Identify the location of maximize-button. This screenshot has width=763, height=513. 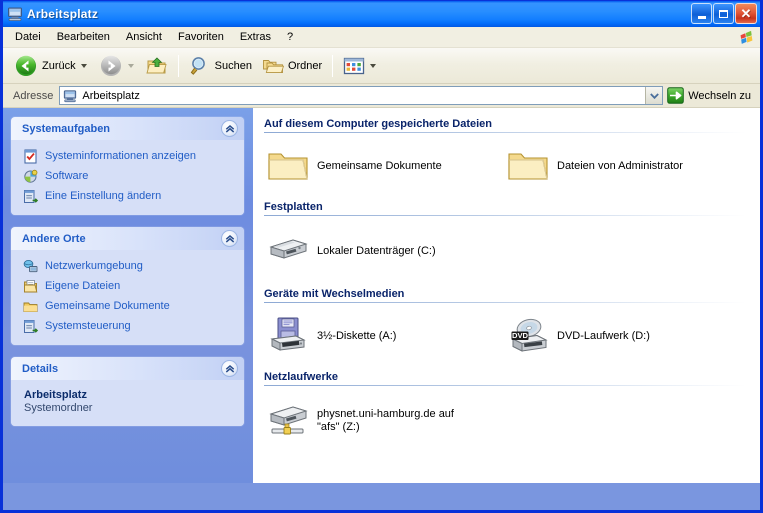
(723, 13).